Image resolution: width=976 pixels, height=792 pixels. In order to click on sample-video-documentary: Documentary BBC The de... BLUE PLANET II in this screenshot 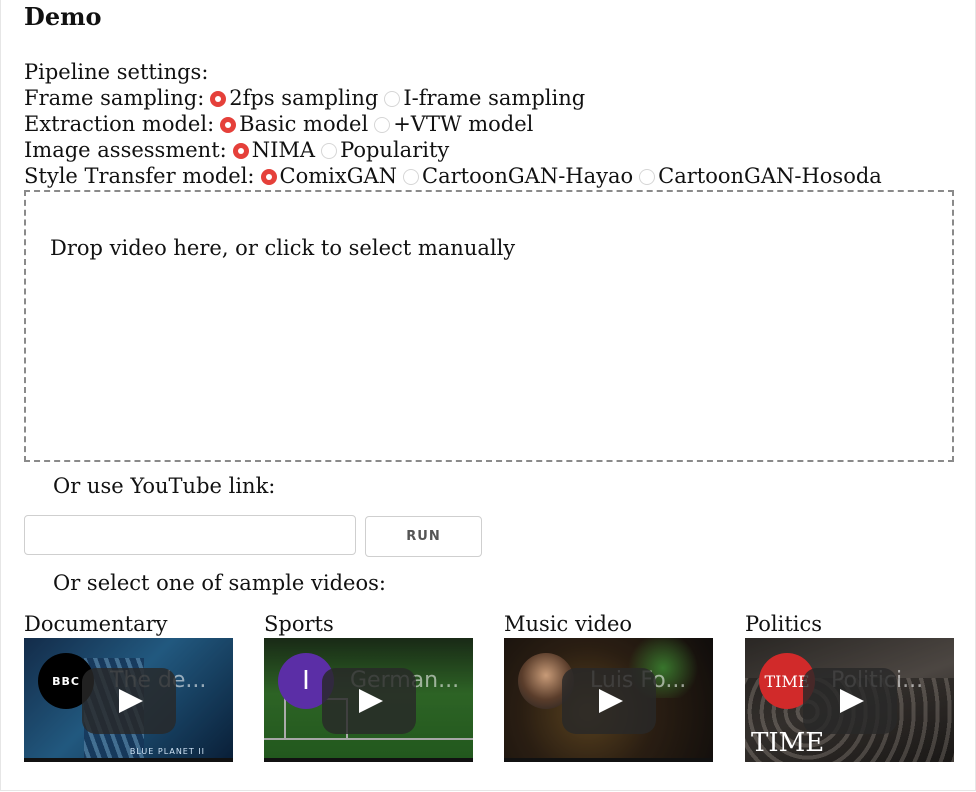, I will do `click(129, 686)`.